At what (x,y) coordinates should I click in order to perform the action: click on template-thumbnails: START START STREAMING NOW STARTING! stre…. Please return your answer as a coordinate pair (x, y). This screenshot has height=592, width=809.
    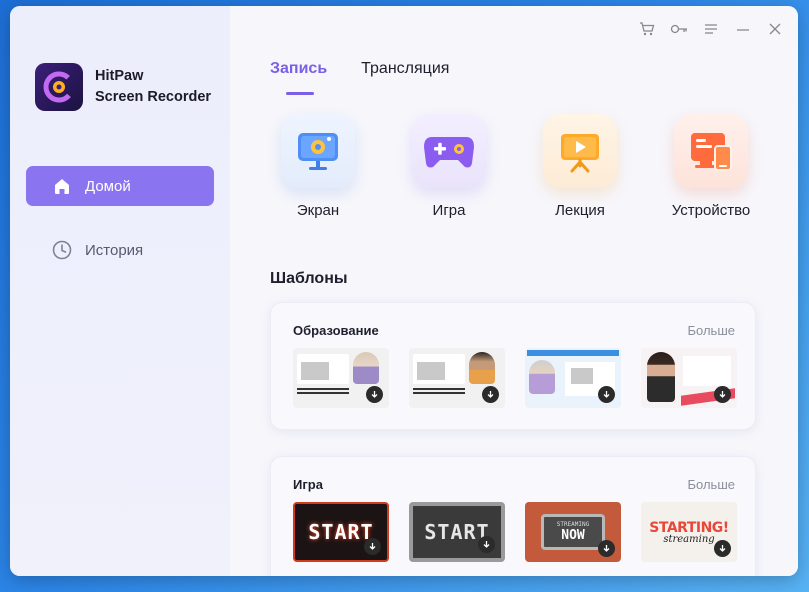
    Looking at the image, I should click on (513, 527).